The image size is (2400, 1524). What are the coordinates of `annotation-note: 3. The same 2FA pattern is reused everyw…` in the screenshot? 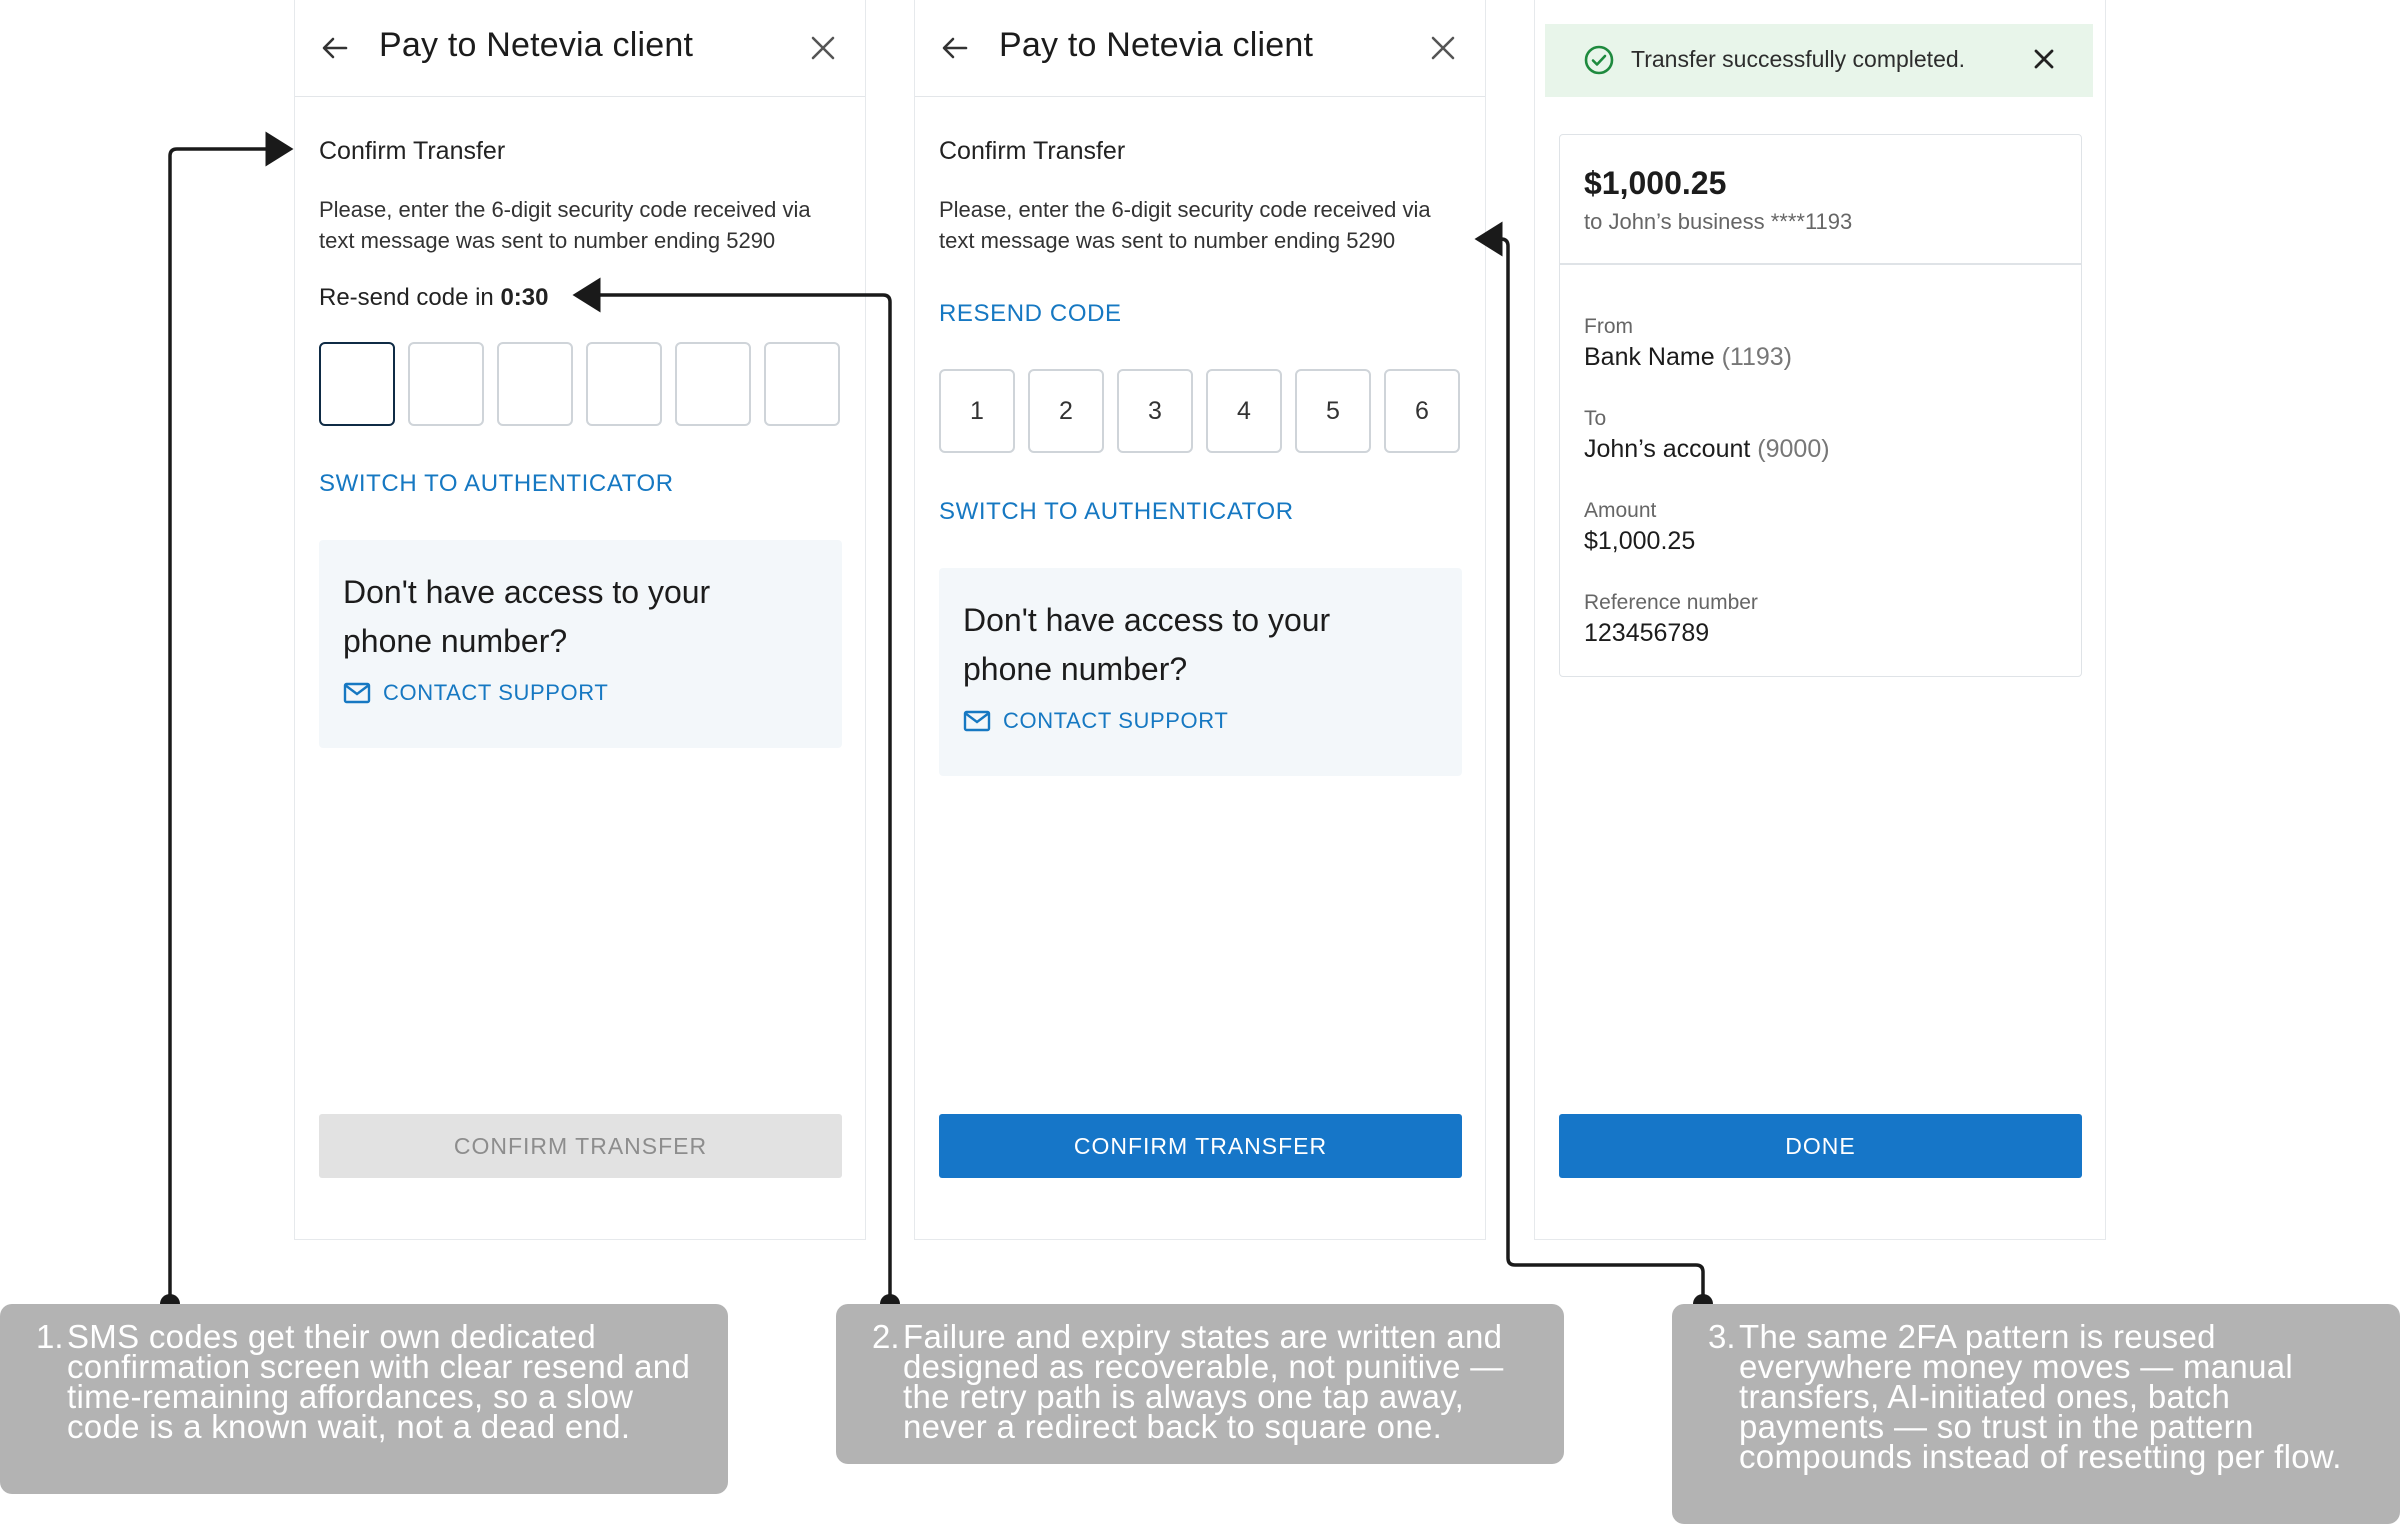 It's located at (2036, 1414).